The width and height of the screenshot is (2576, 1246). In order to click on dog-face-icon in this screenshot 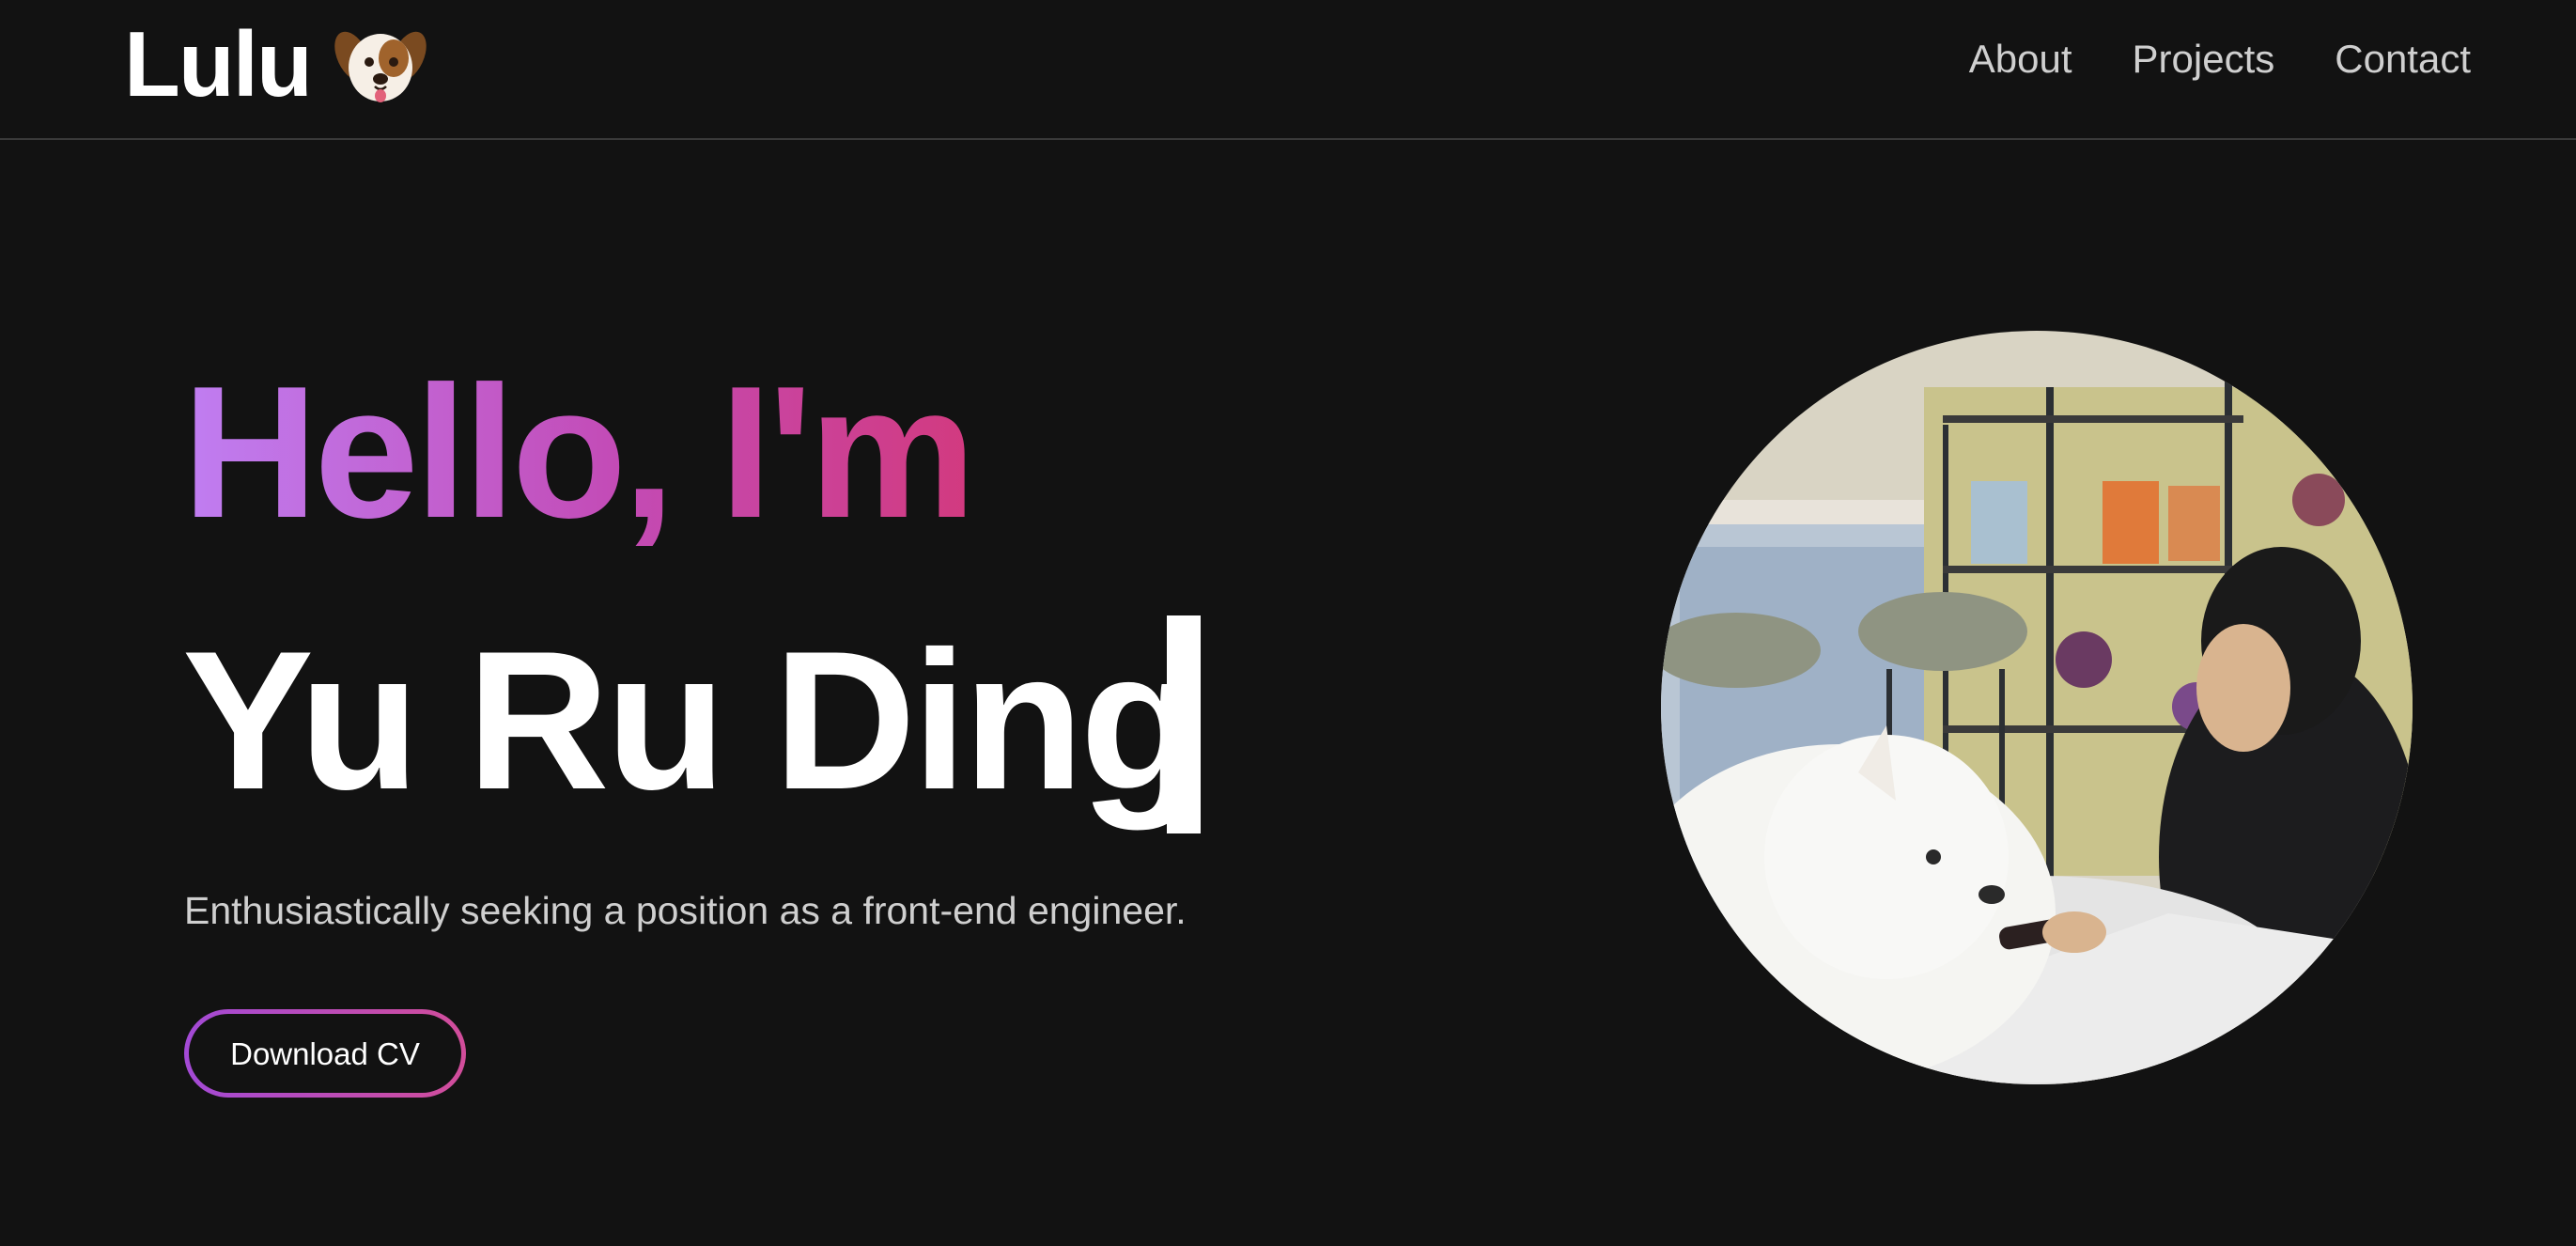, I will do `click(380, 66)`.